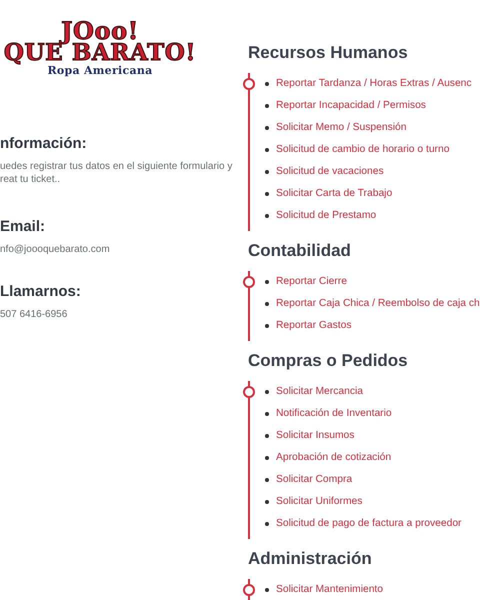  What do you see at coordinates (319, 502) in the screenshot?
I see `request-link: Solicitar Uniformes` at bounding box center [319, 502].